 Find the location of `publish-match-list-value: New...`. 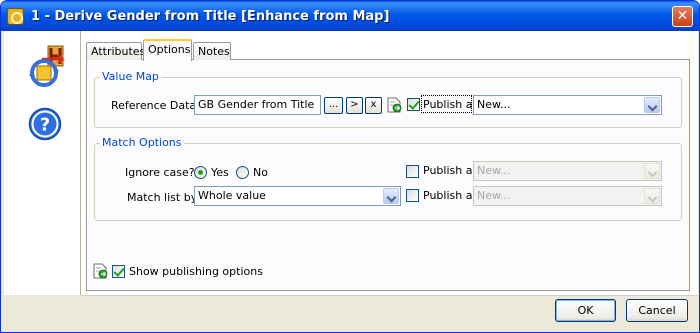

publish-match-list-value: New... is located at coordinates (494, 195).